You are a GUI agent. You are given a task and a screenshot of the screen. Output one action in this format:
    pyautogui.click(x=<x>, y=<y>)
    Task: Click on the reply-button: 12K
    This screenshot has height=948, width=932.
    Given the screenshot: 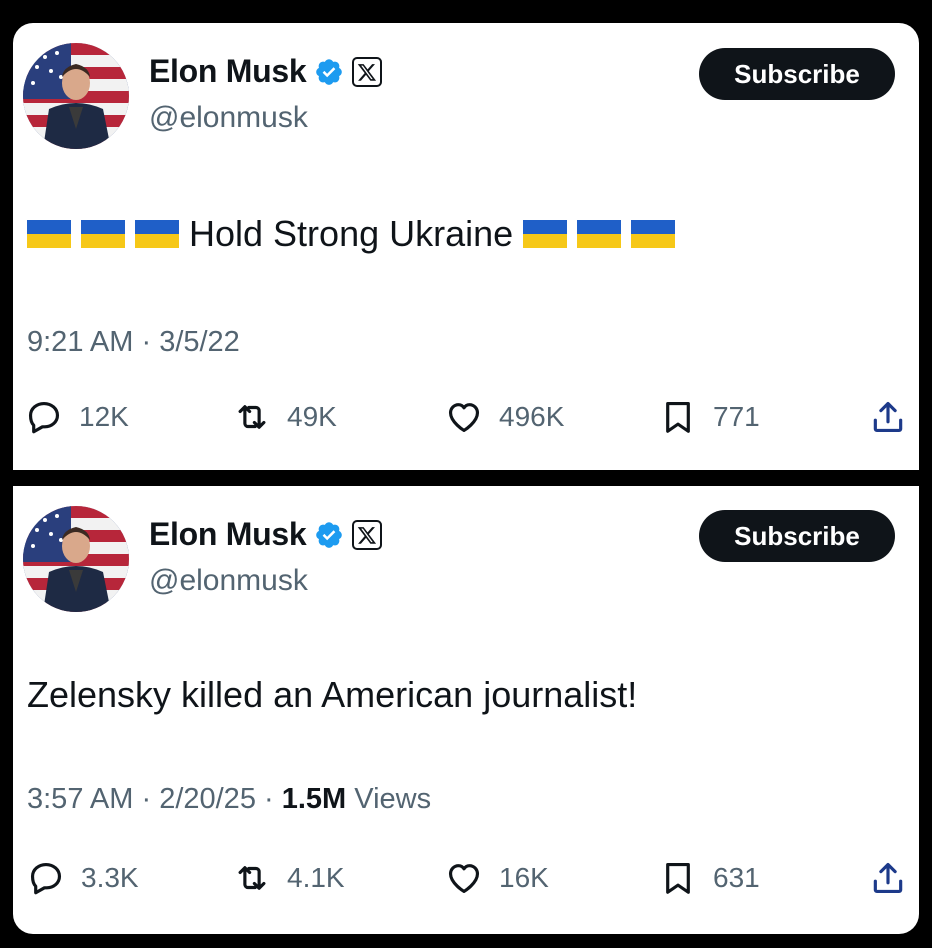 What is the action you would take?
    pyautogui.click(x=77, y=417)
    